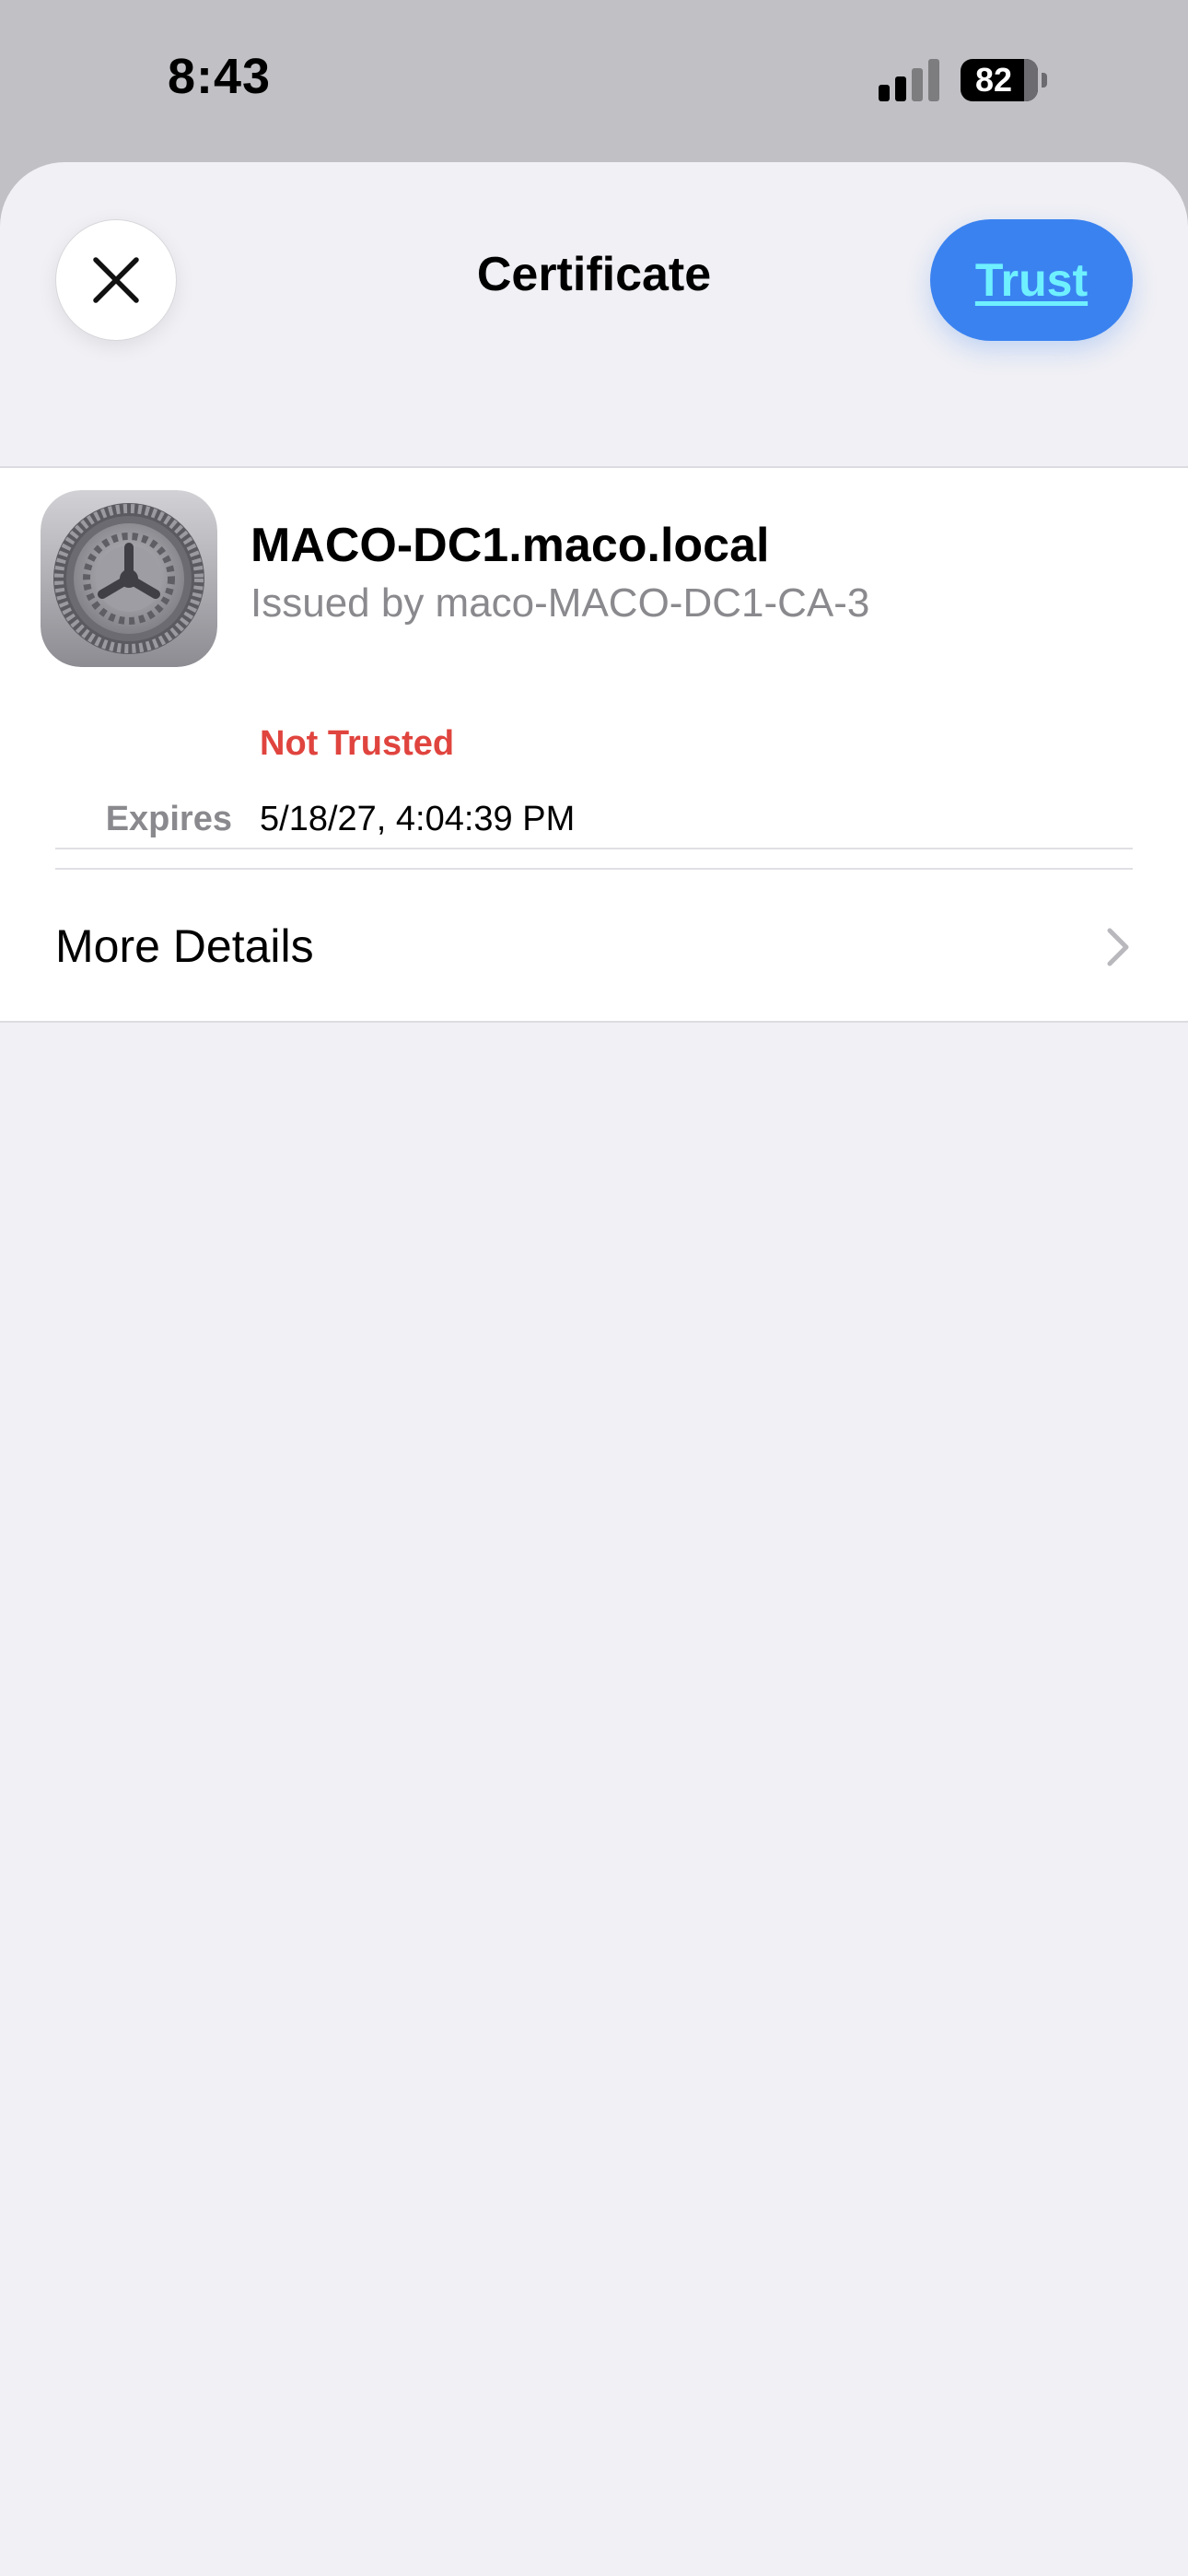  What do you see at coordinates (1044, 80) in the screenshot?
I see `battery-cap` at bounding box center [1044, 80].